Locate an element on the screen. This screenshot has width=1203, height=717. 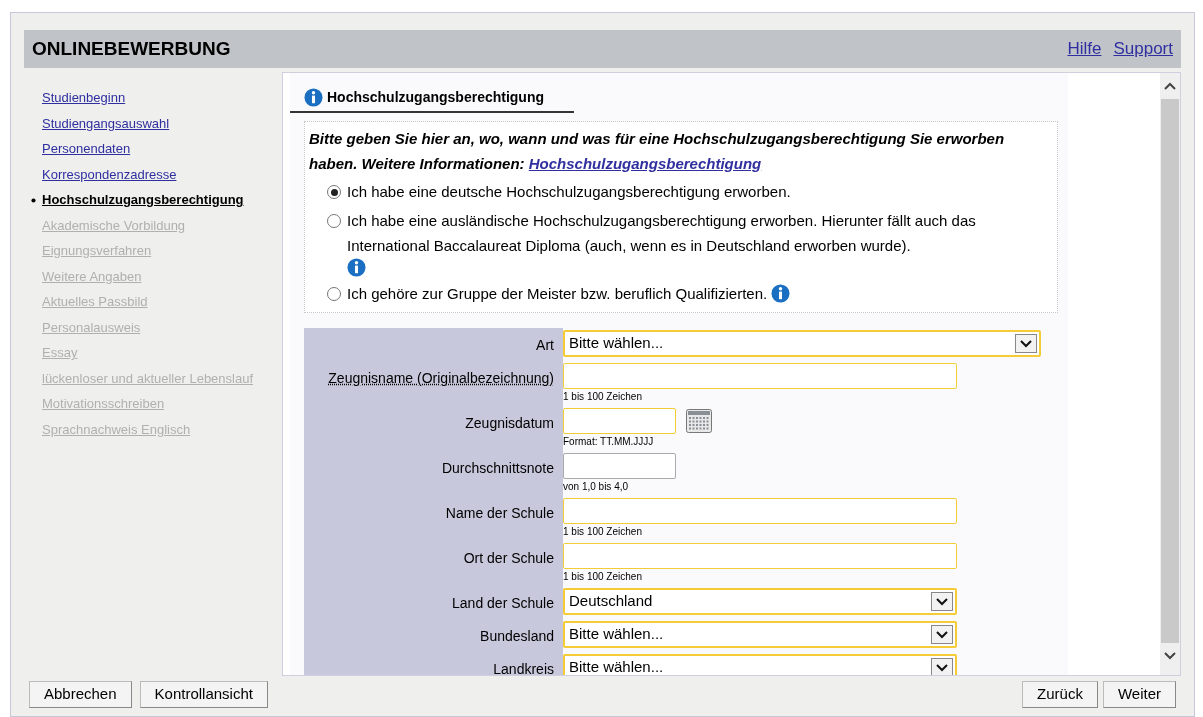
field-label: Ort der Schule is located at coordinates (508, 558).